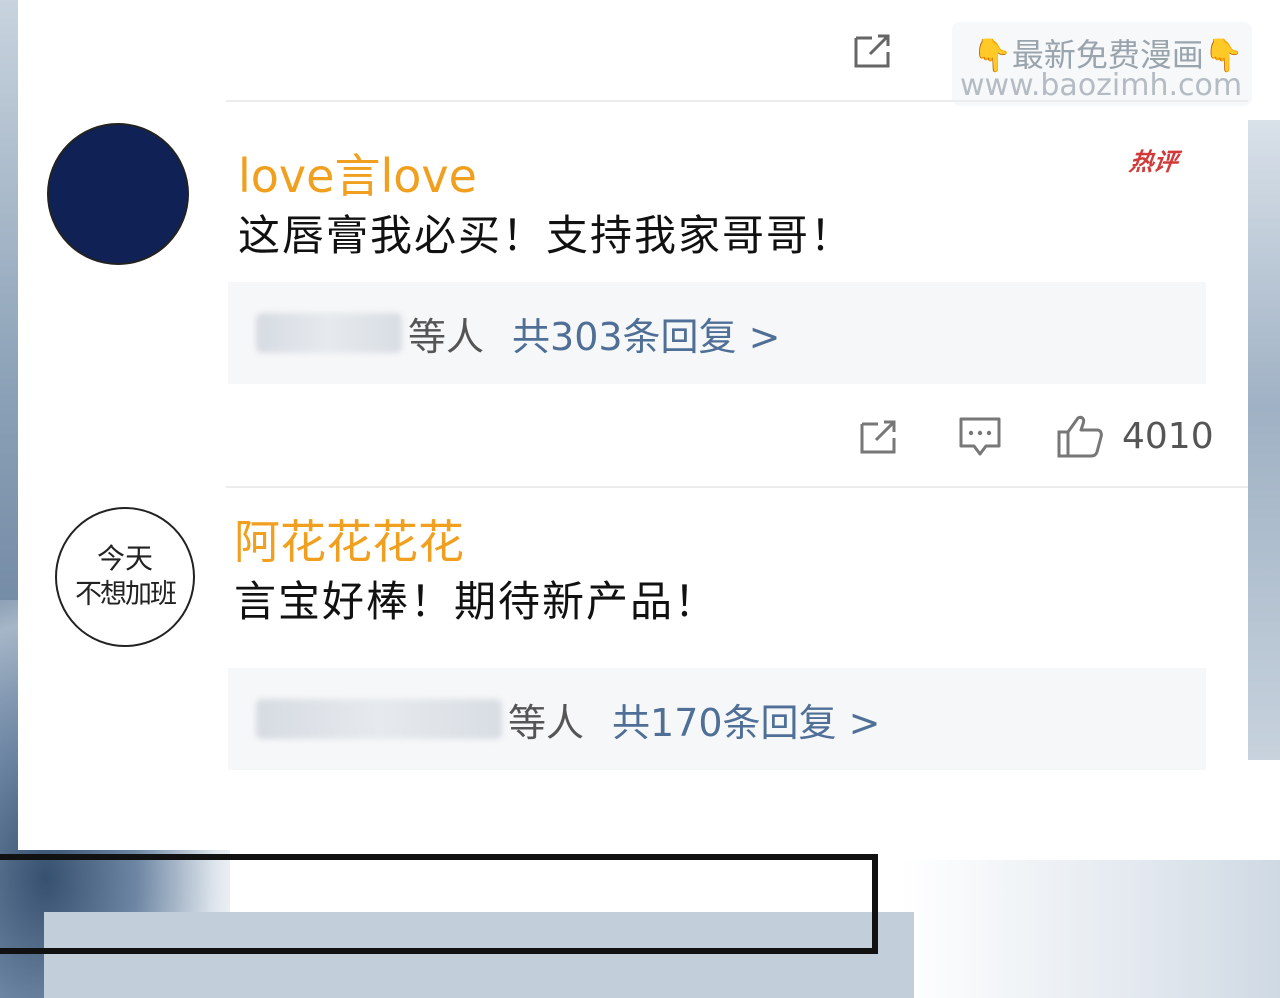  I want to click on comment-username: 阿花花花花, so click(349, 542).